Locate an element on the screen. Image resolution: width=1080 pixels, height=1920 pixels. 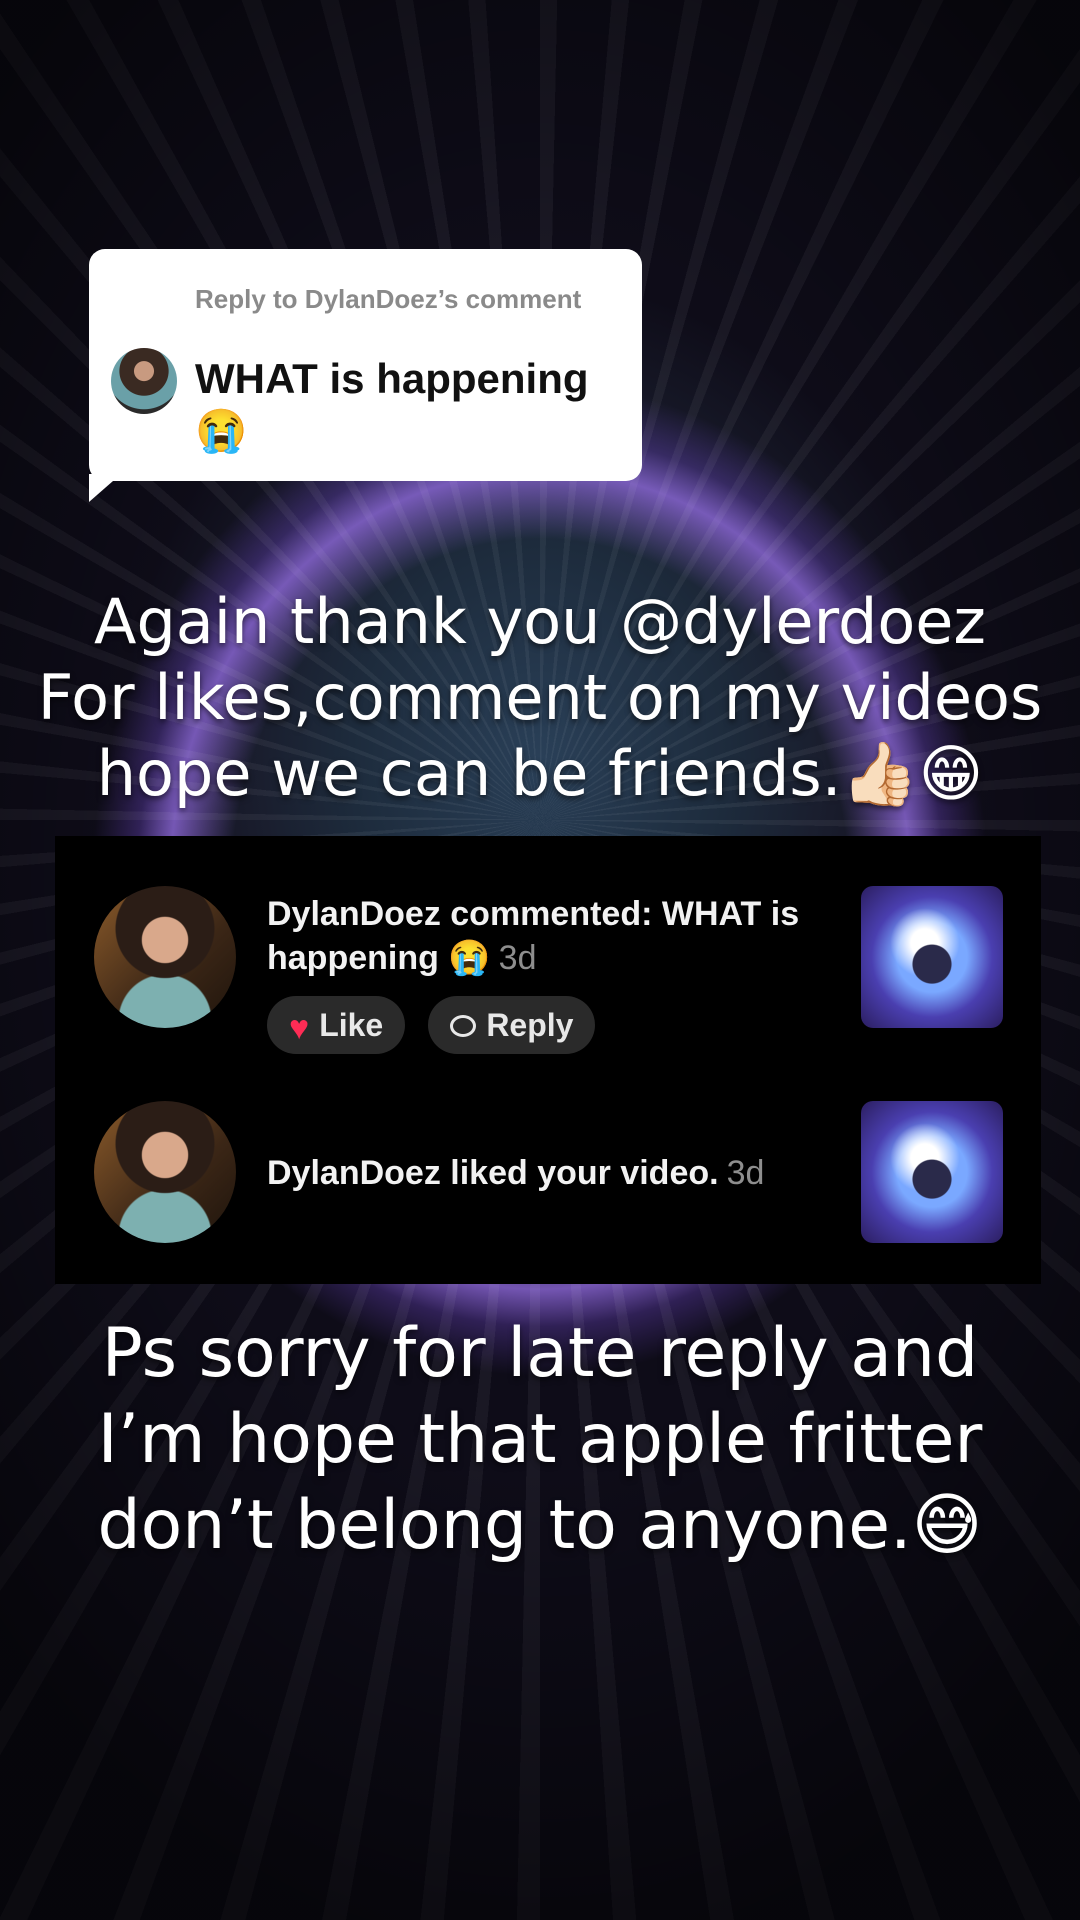
caption-line: I’m hope that apple fritter is located at coordinates (540, 1439).